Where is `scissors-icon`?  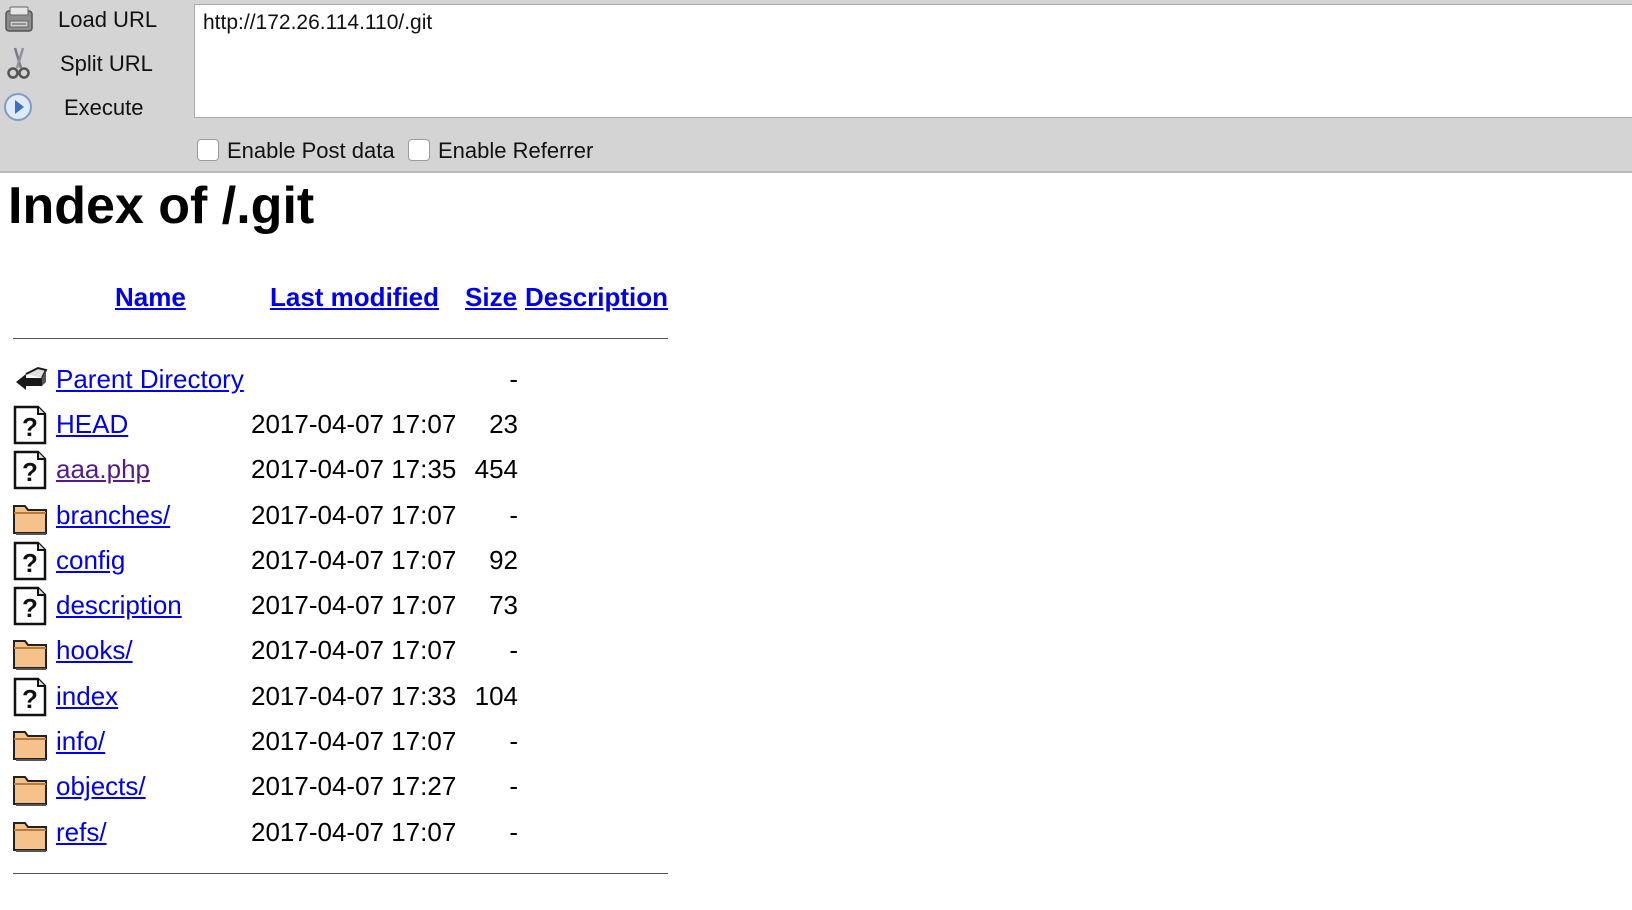 scissors-icon is located at coordinates (18, 63).